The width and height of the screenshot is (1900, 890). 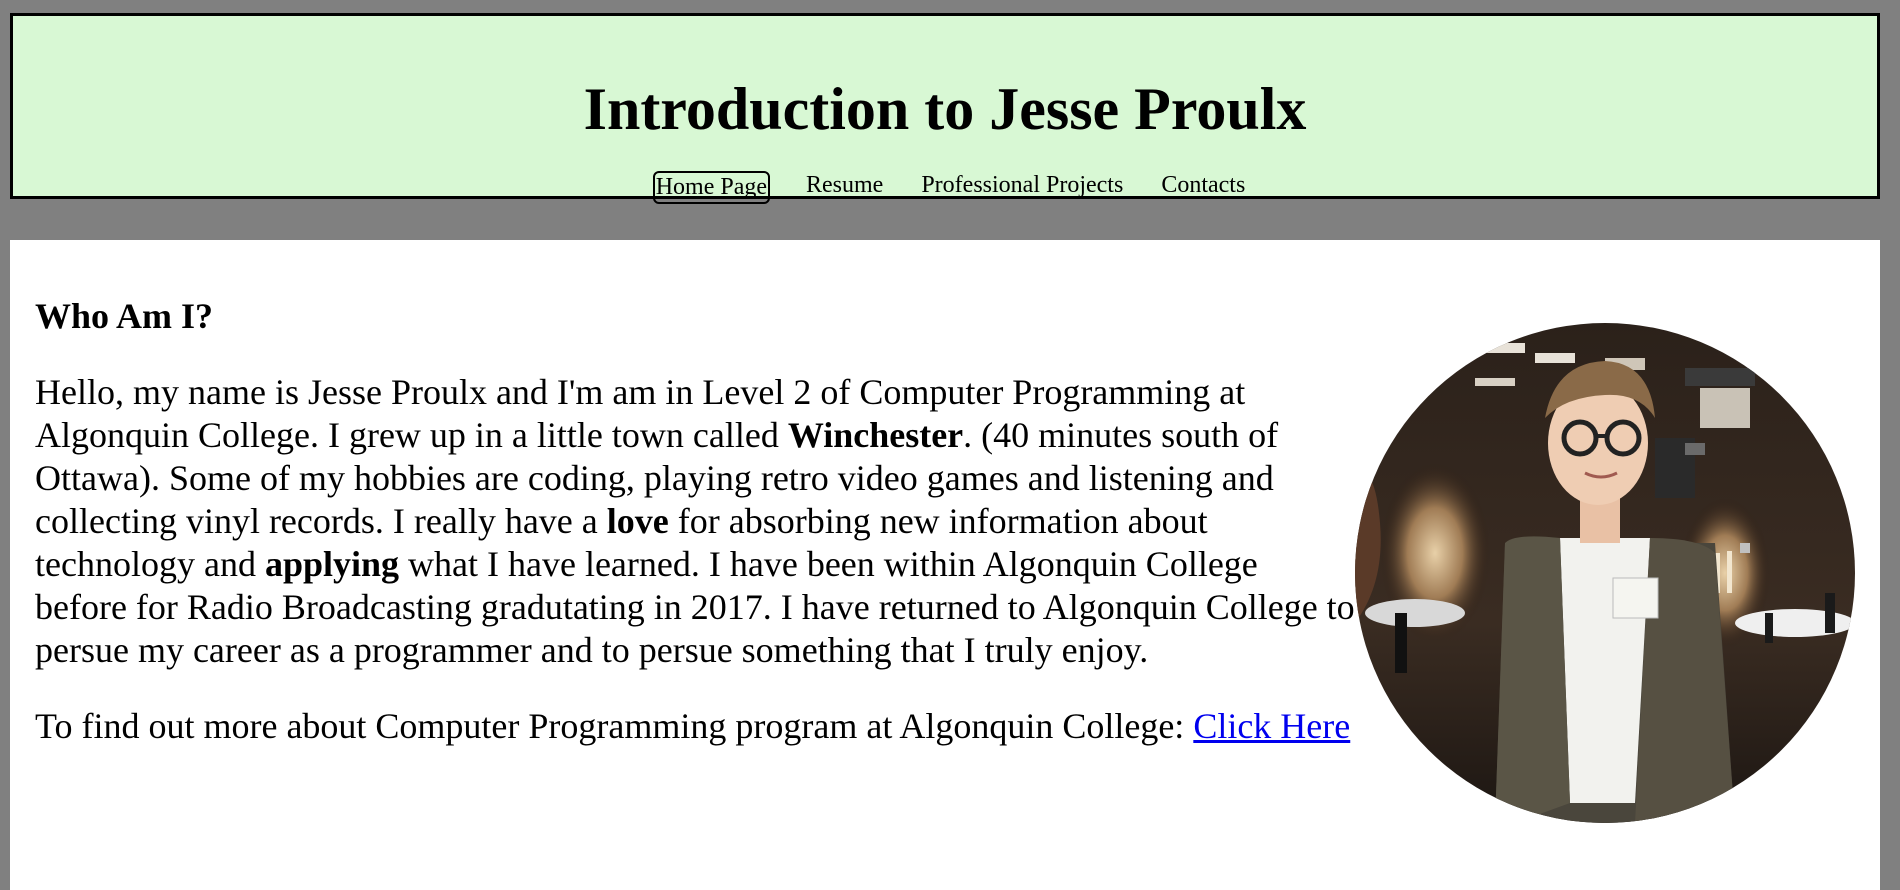 What do you see at coordinates (844, 187) in the screenshot?
I see `nav-resume: Resume` at bounding box center [844, 187].